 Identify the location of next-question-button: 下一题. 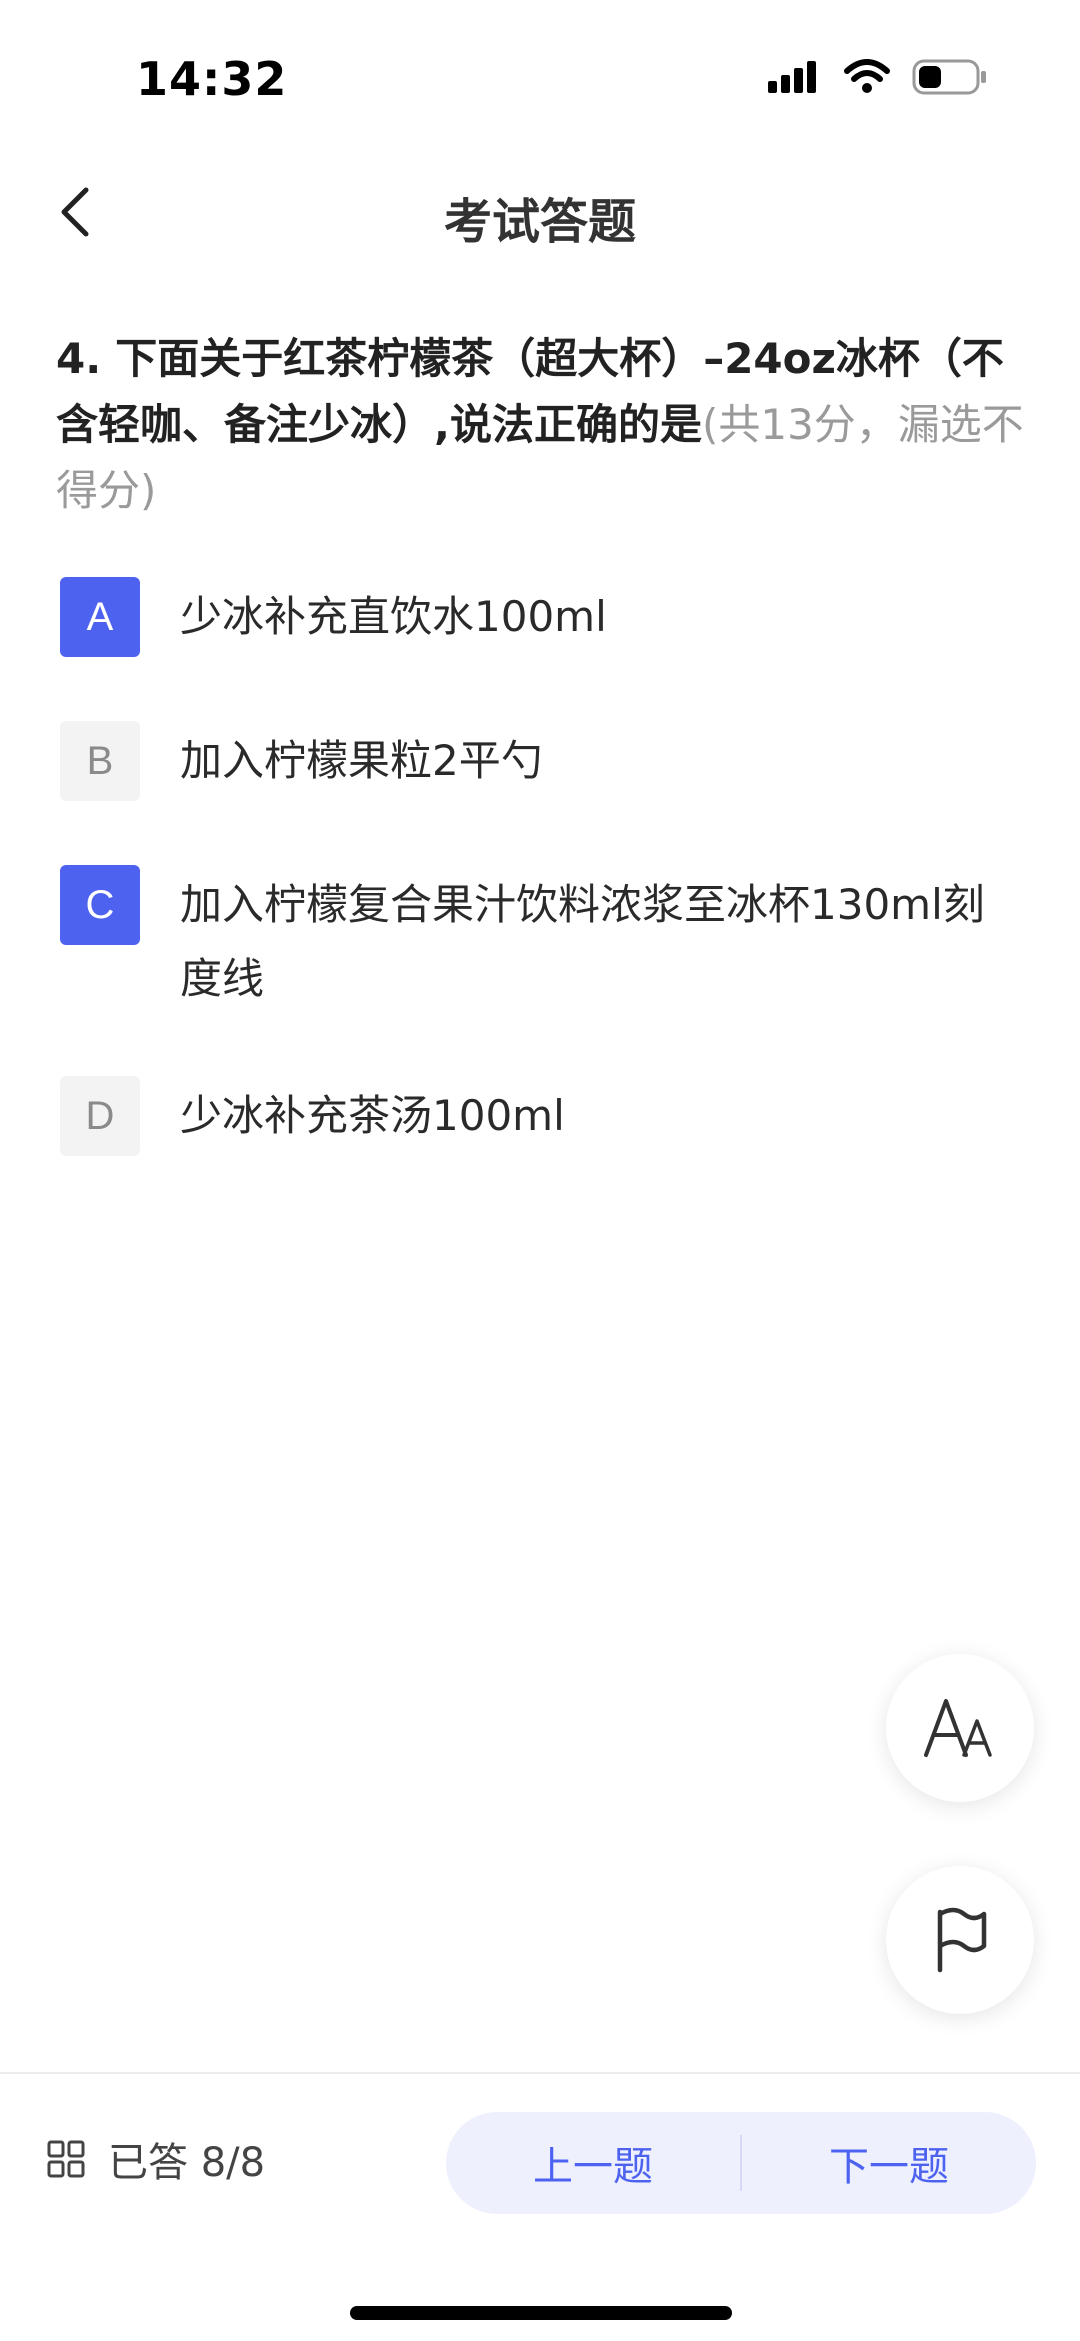
(889, 2163).